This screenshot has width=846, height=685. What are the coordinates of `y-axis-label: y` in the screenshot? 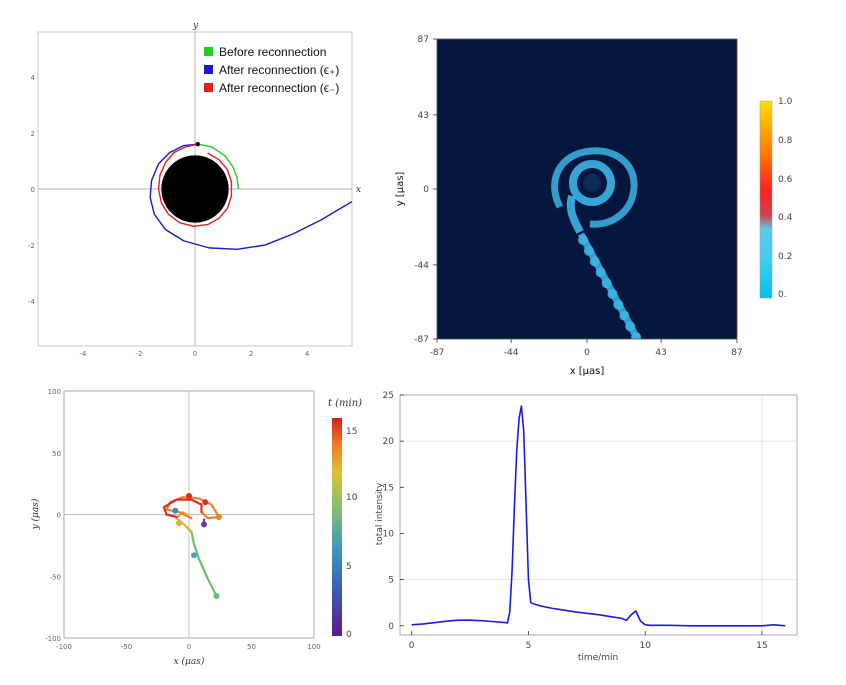 It's located at (195, 26).